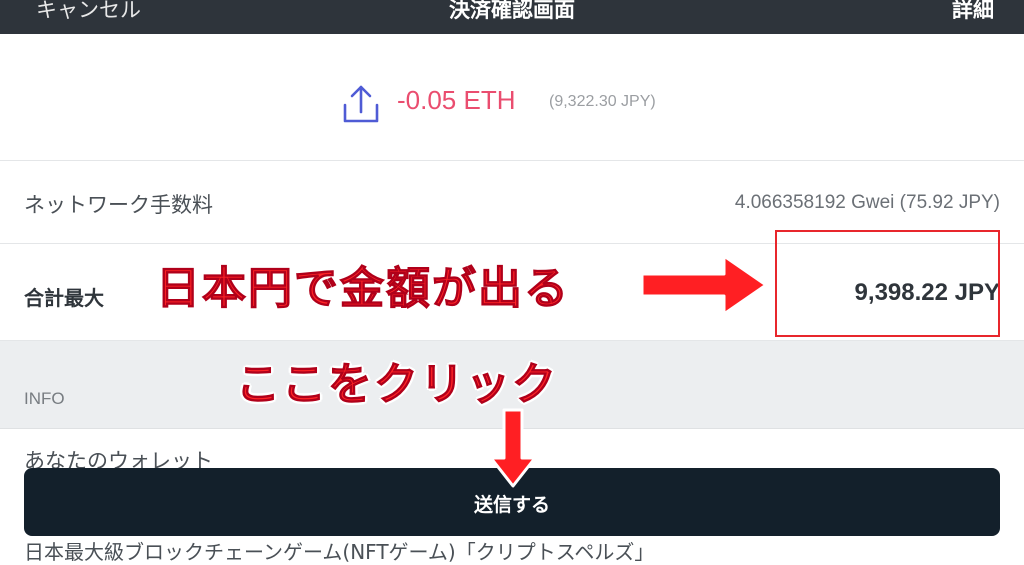  Describe the element at coordinates (339, 552) in the screenshot. I see `cut-off-footer-text: 日本最大級ブロックチェーンゲーム(NFTゲーム)「クリプトスペルズ」` at that location.